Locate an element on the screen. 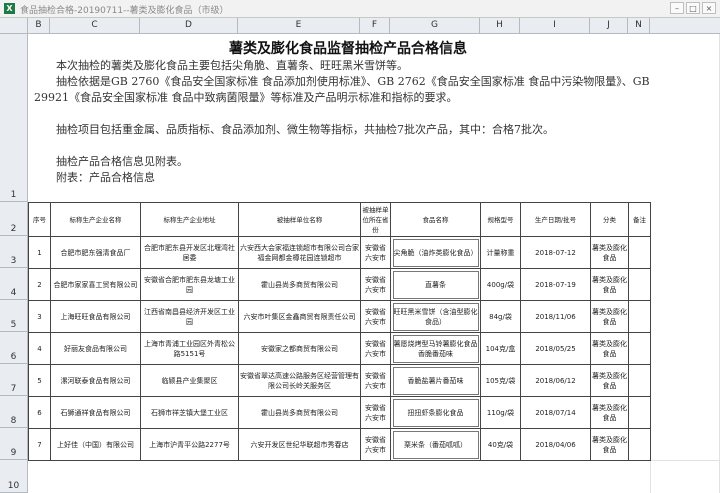  cell-food-name: 香脆盐薯片番茄味 is located at coordinates (435, 380).